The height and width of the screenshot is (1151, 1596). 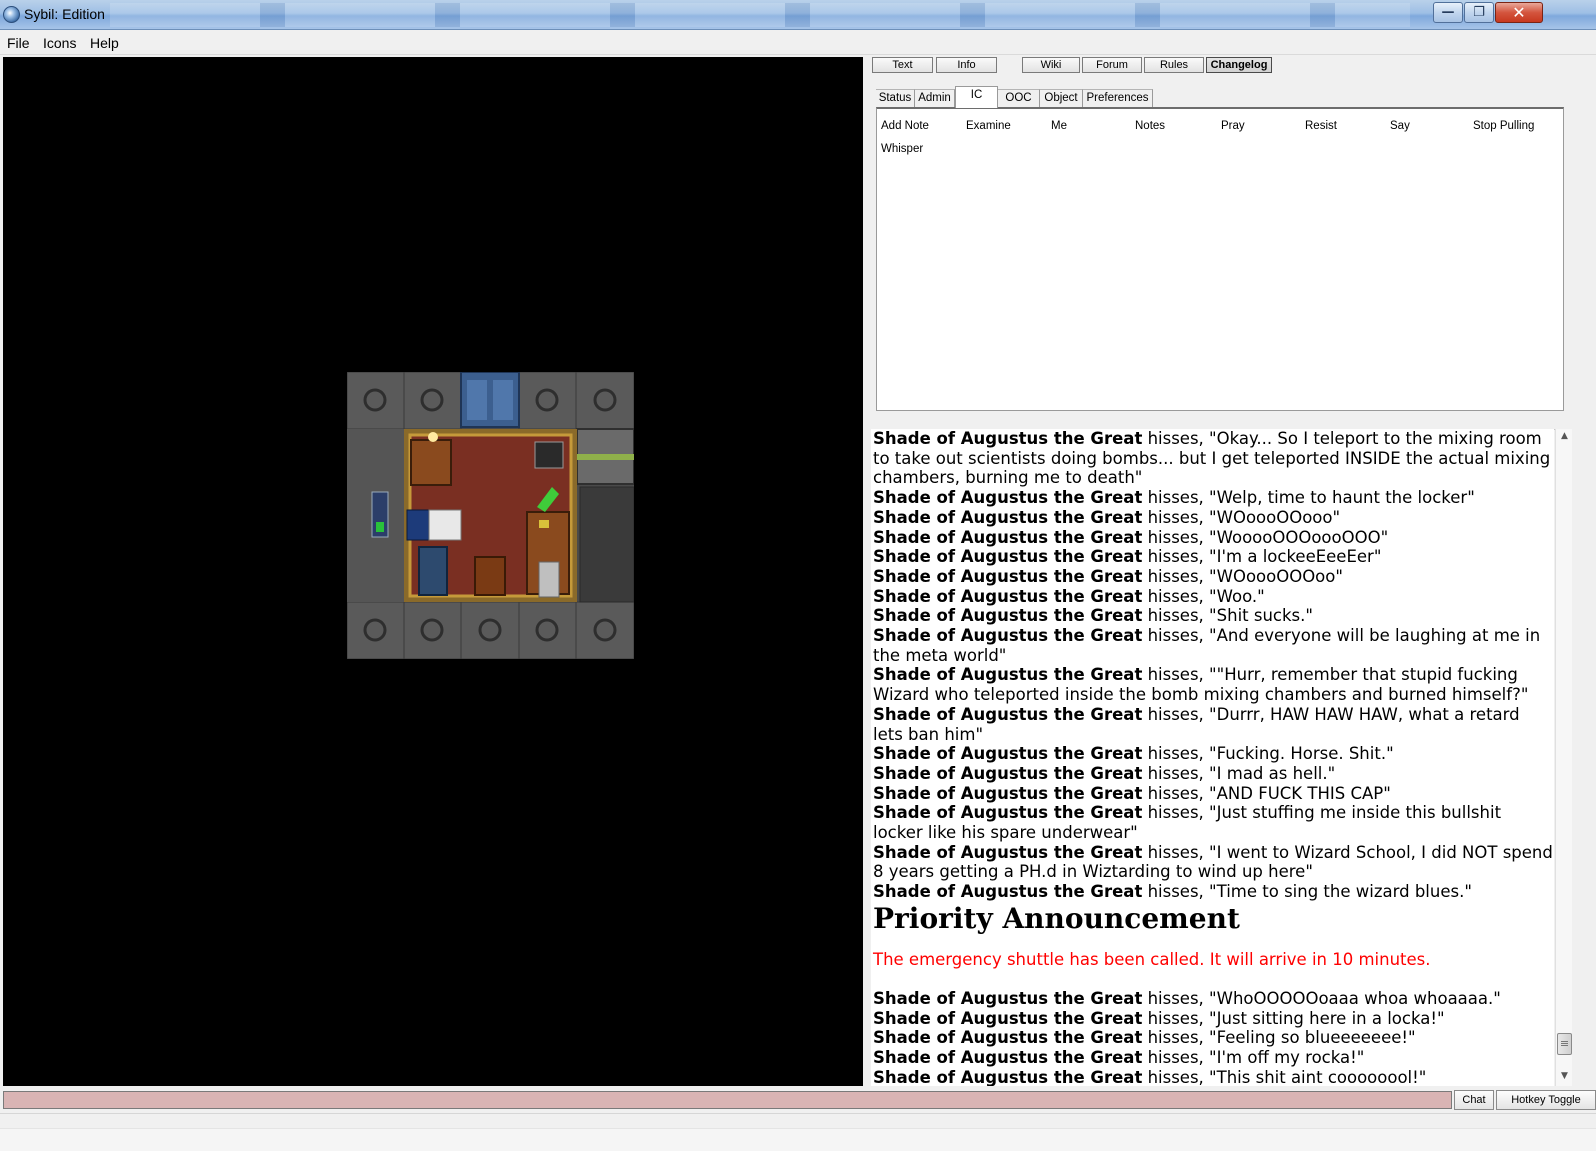 What do you see at coordinates (1275, 517) in the screenshot?
I see `chat-text: "WOoooOOooo"` at bounding box center [1275, 517].